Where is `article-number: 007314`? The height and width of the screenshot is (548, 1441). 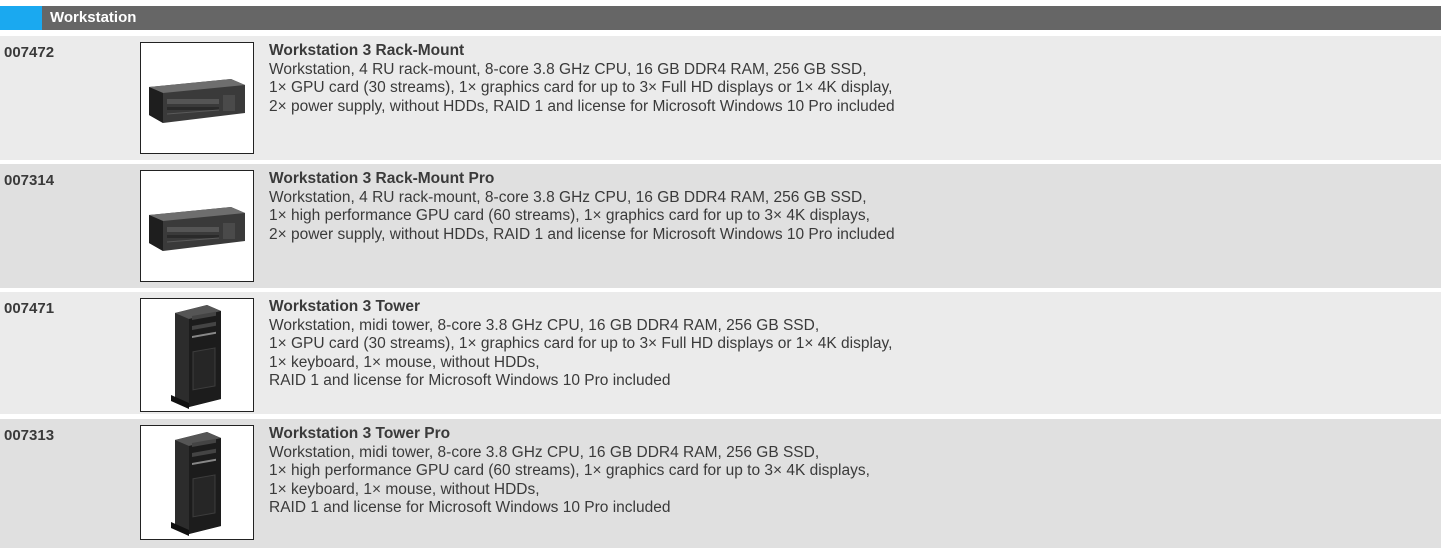 article-number: 007314 is located at coordinates (29, 180).